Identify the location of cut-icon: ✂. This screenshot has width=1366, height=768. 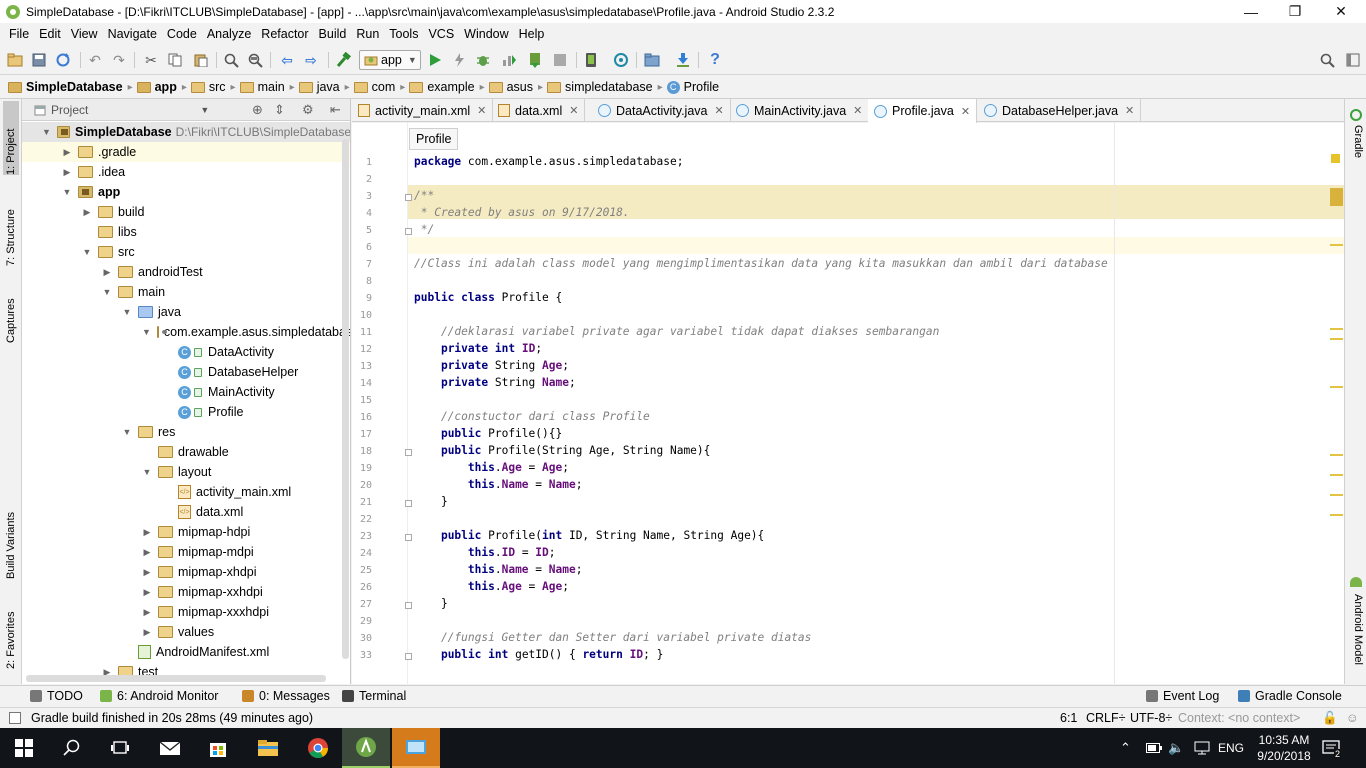
(151, 60).